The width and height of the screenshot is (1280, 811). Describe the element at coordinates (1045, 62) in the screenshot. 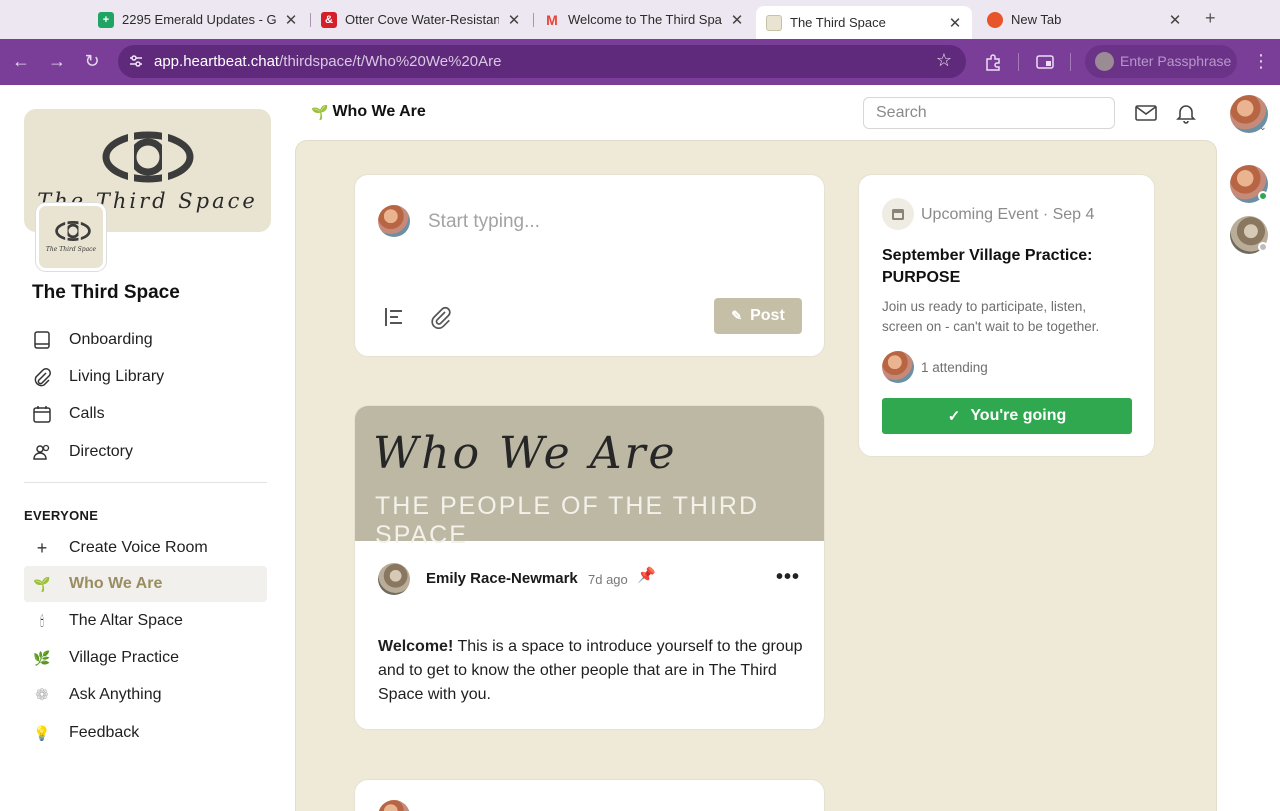

I see `side-panel-icon` at that location.